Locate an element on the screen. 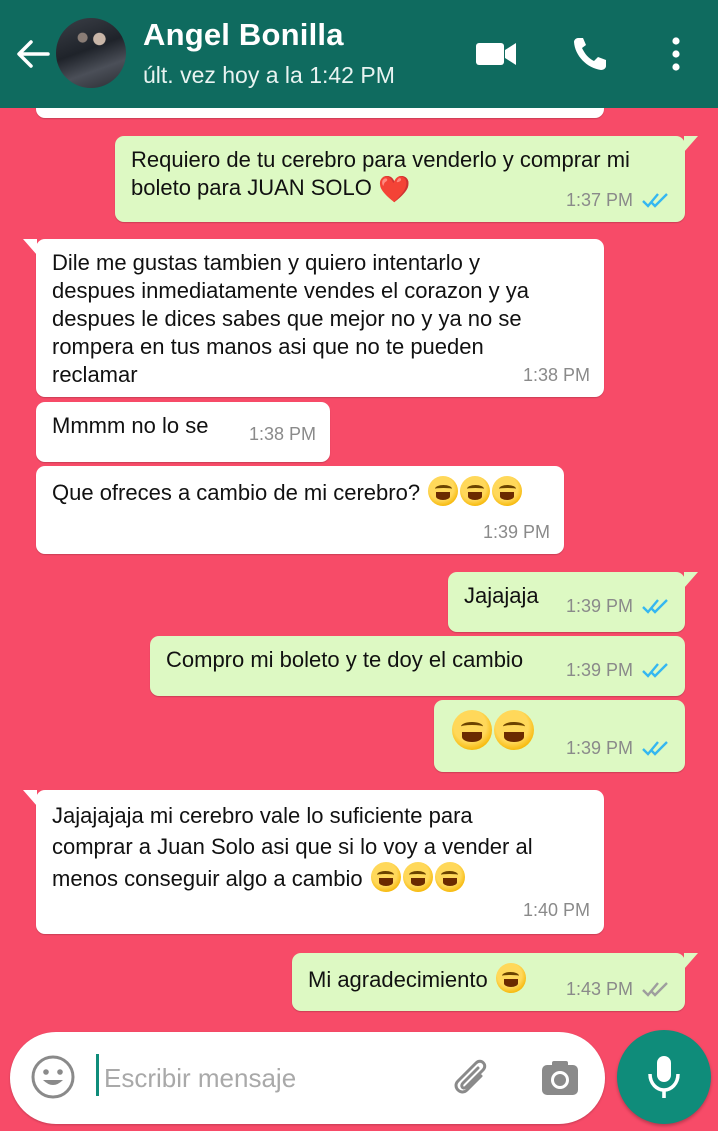  message-input is located at coordinates (269, 1078).